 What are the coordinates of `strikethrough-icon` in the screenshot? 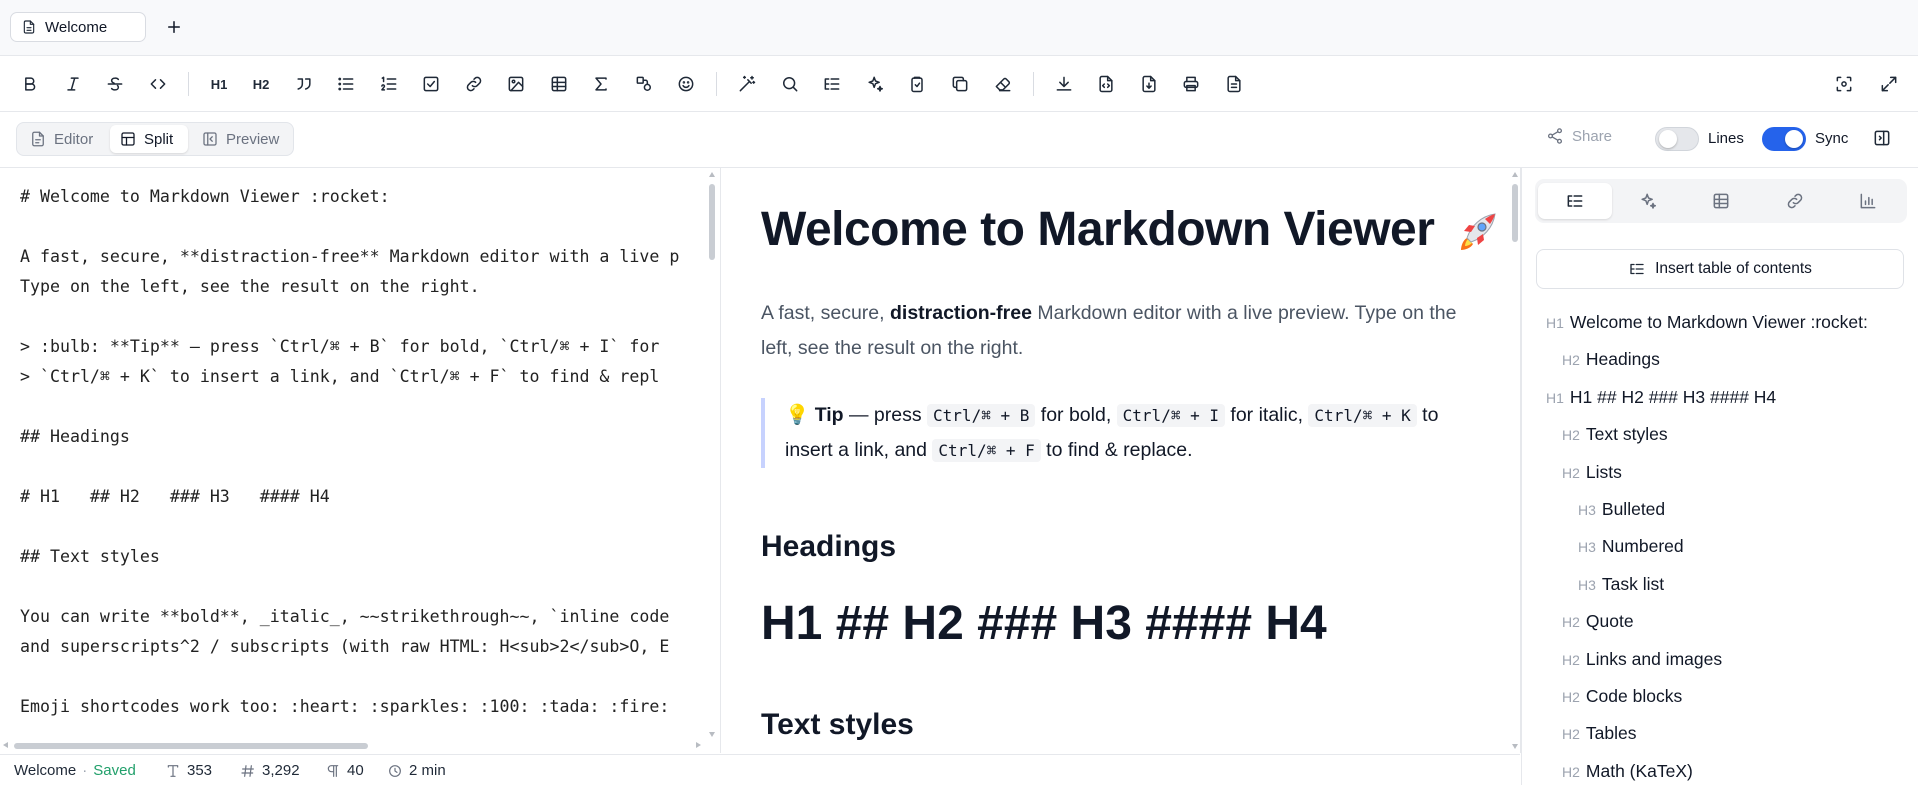 It's located at (115, 84).